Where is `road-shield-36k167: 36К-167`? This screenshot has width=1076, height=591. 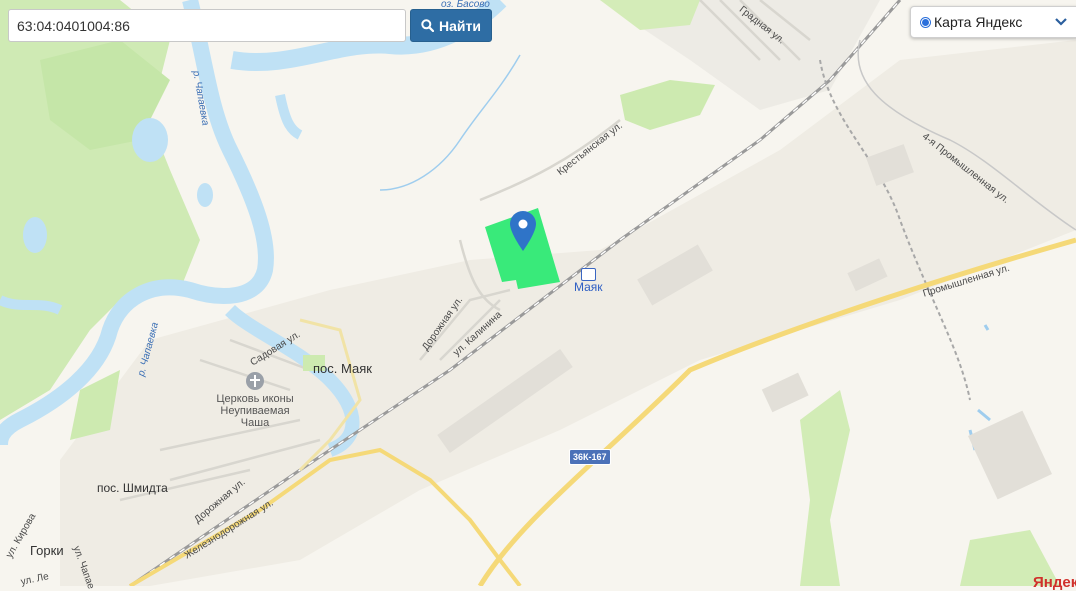
road-shield-36k167: 36К-167 is located at coordinates (590, 457).